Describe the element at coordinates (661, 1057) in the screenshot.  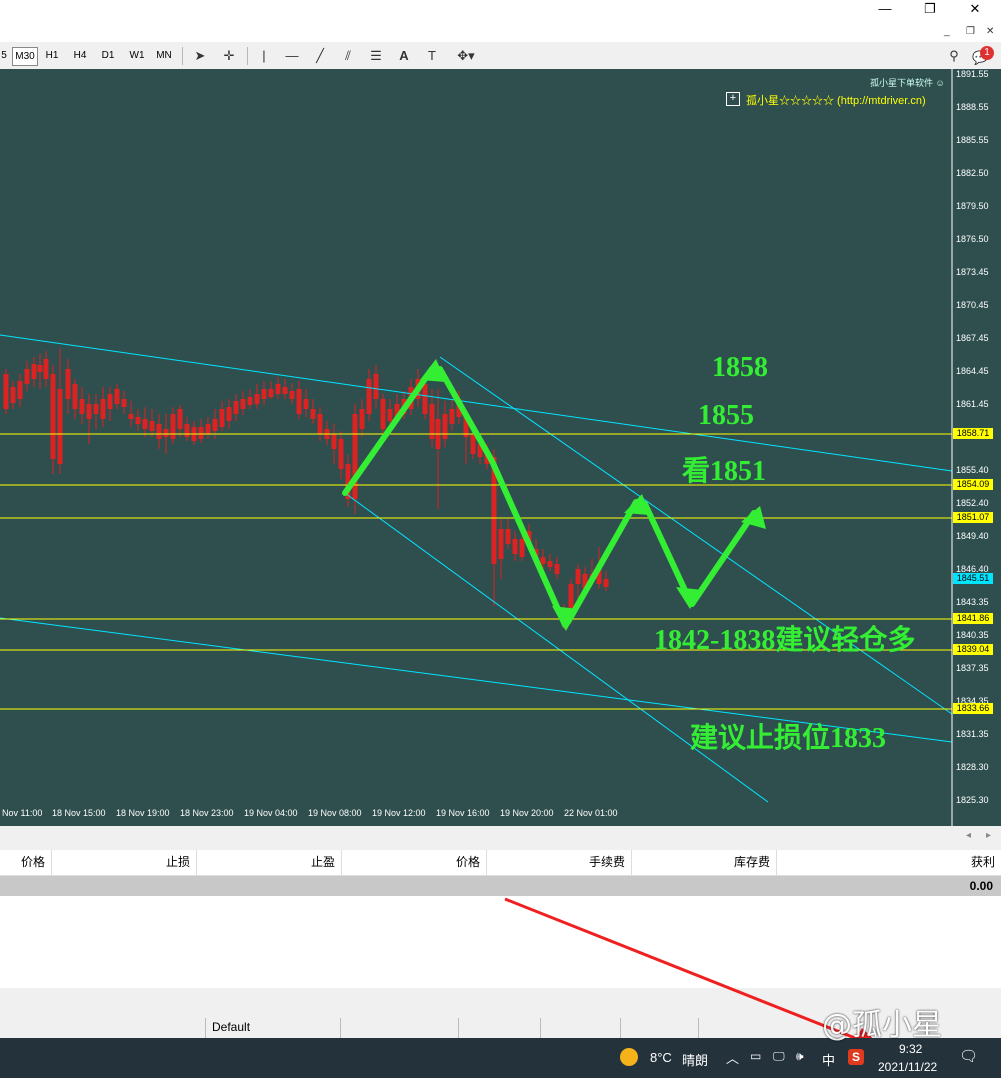
I see `weather-temp: 8°C` at that location.